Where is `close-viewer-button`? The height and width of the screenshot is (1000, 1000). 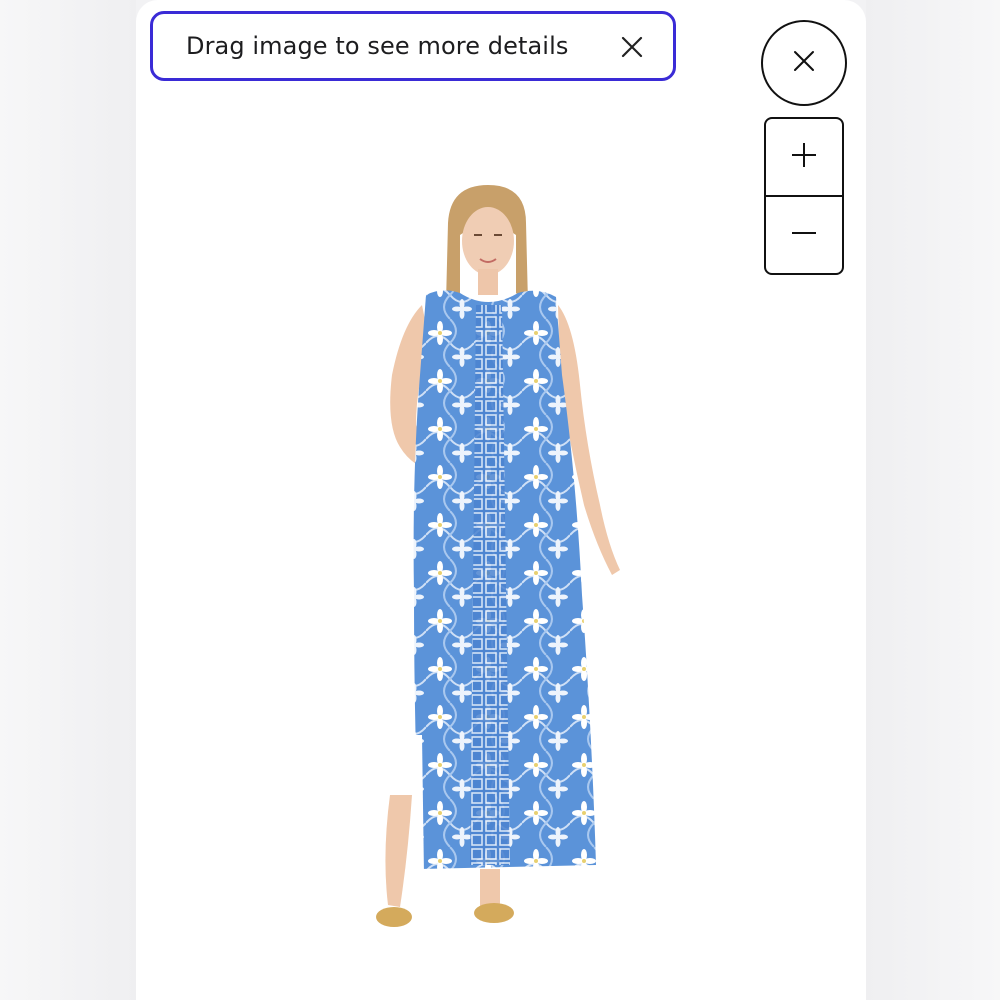
close-viewer-button is located at coordinates (804, 63).